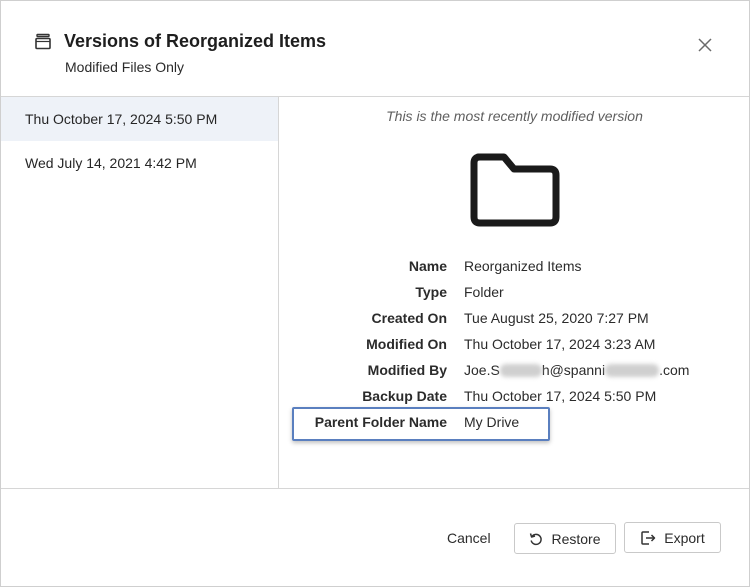 This screenshot has height=587, width=750. Describe the element at coordinates (407, 370) in the screenshot. I see `property-label: Modified By` at that location.